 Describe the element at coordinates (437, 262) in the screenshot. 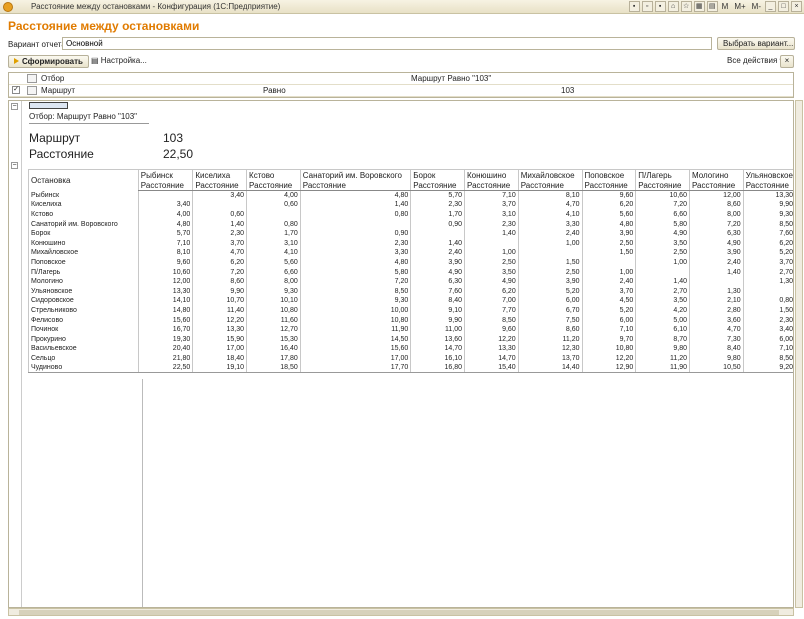

I see `distance-cell: 3,90` at that location.